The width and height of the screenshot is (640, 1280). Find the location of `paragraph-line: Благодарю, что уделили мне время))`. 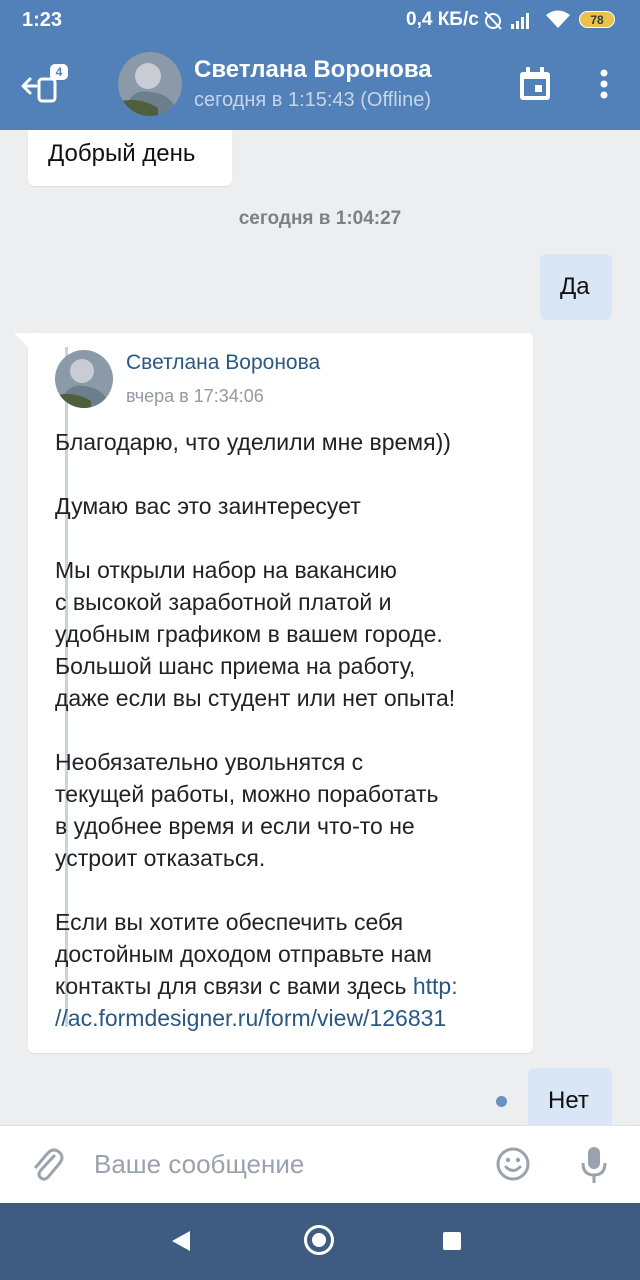

paragraph-line: Благодарю, что уделили мне время)) is located at coordinates (253, 442).